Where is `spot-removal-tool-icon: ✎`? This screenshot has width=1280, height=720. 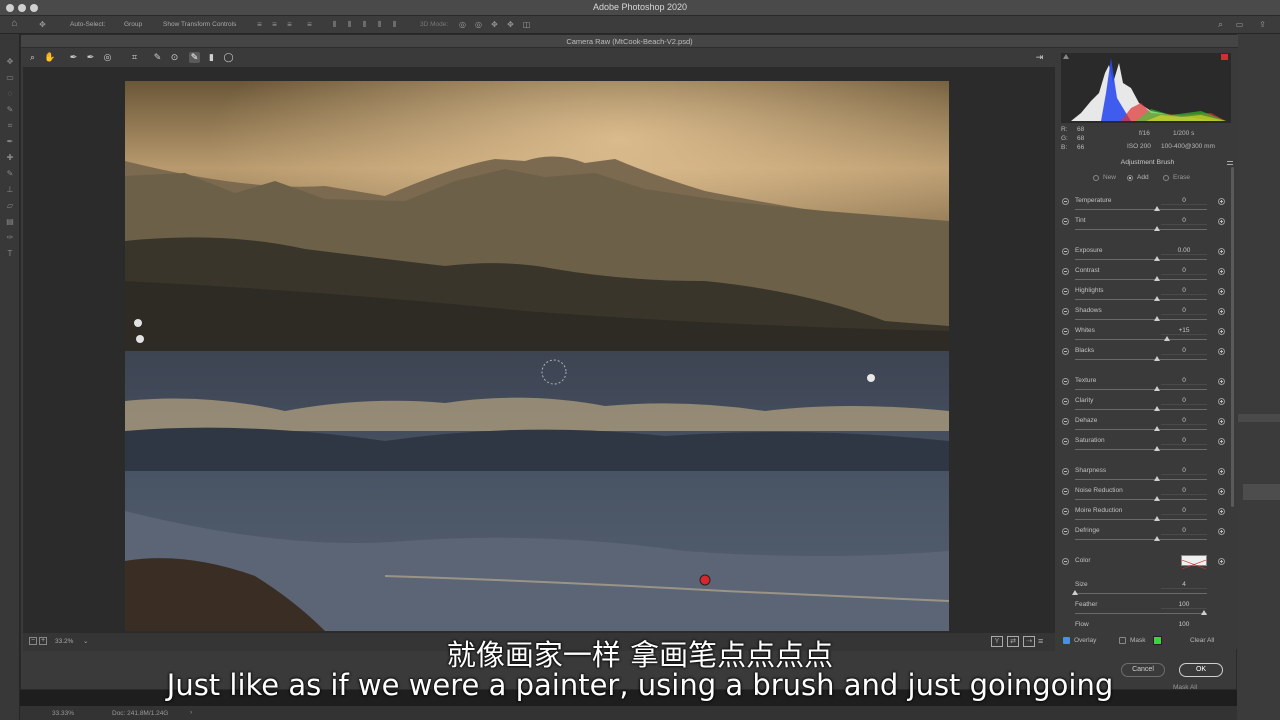
spot-removal-tool-icon: ✎ is located at coordinates (157, 57).